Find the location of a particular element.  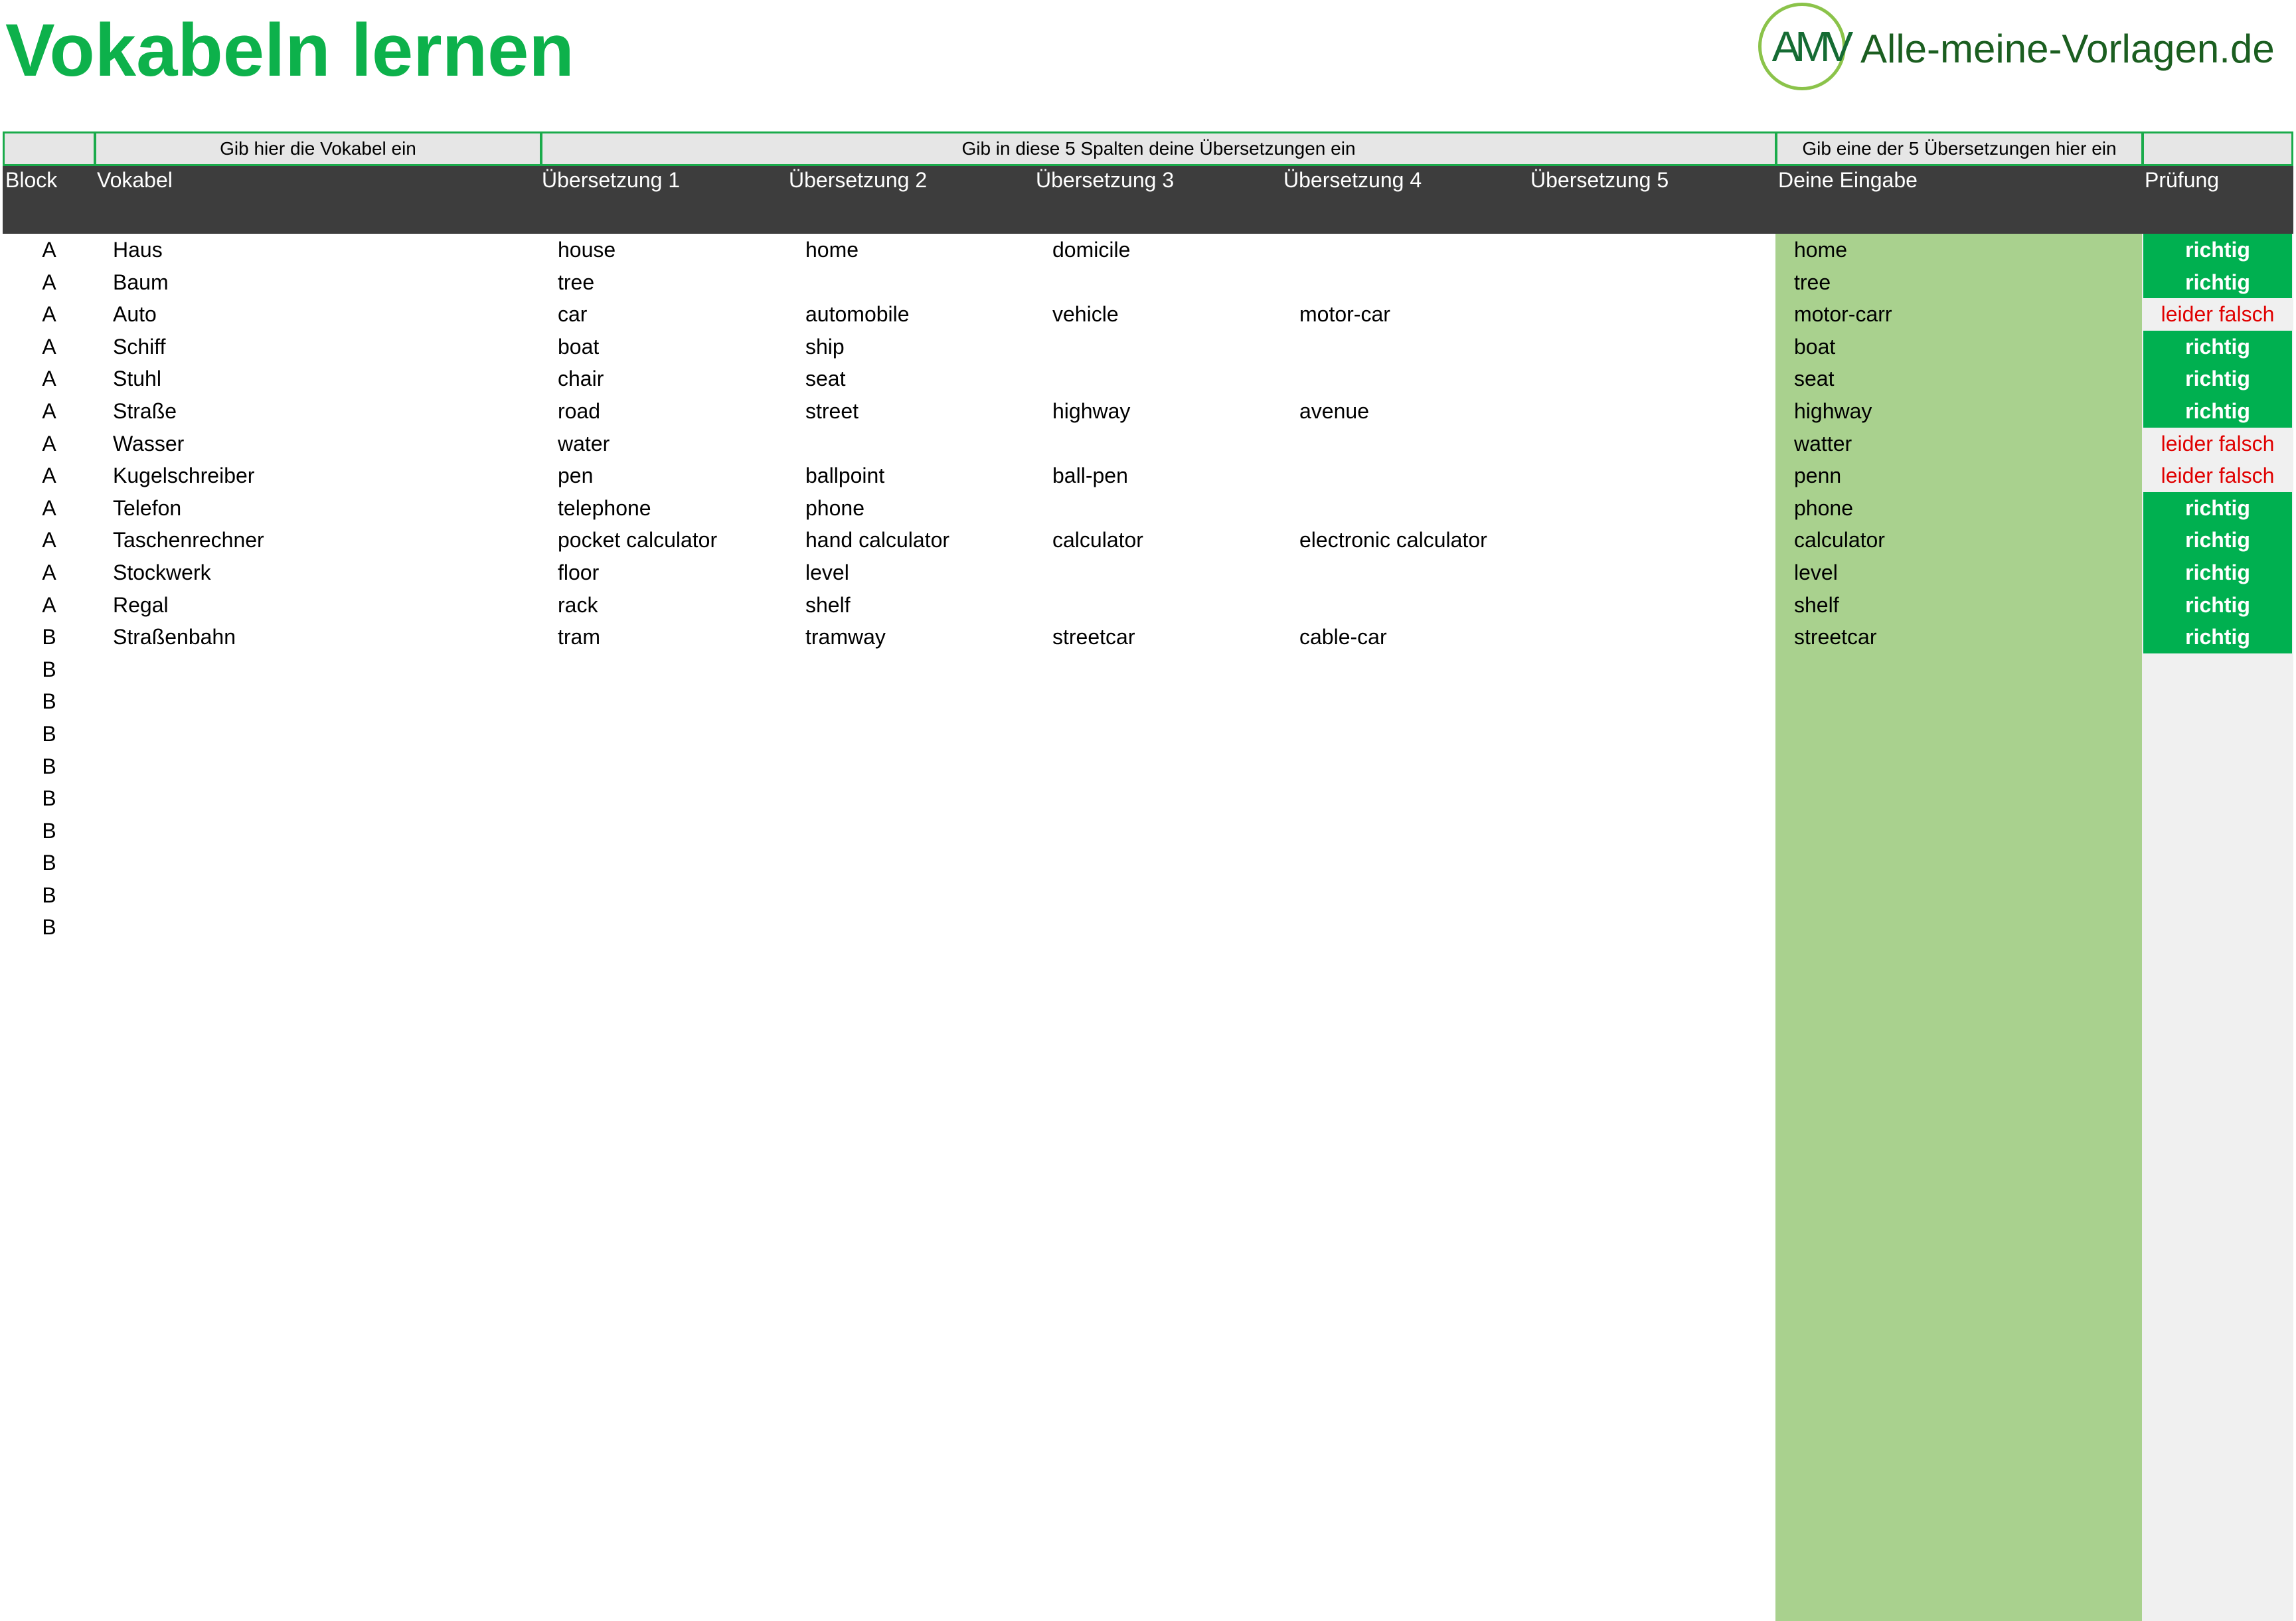

cell-uebersetzung-1: road is located at coordinates (677, 412).